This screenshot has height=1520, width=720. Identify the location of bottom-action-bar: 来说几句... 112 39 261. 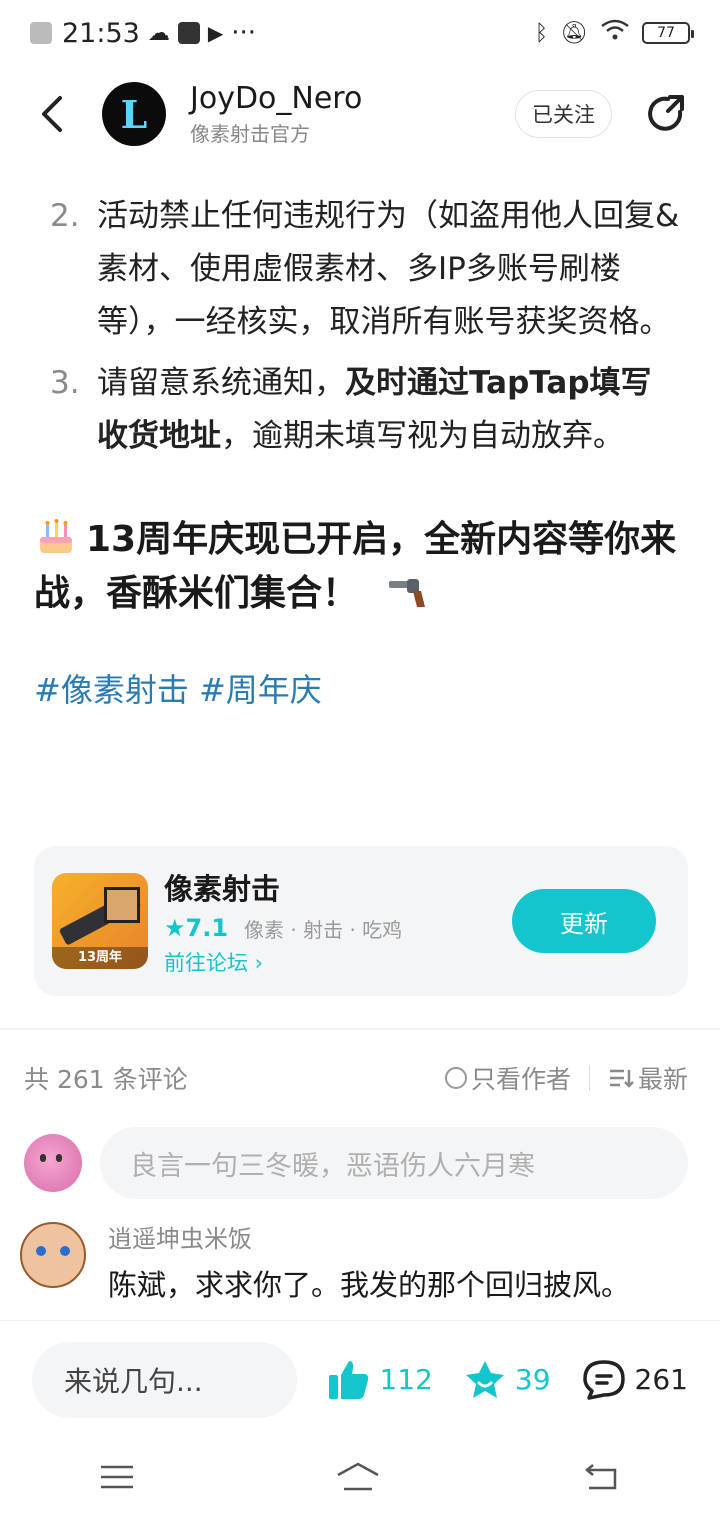
(360, 1379).